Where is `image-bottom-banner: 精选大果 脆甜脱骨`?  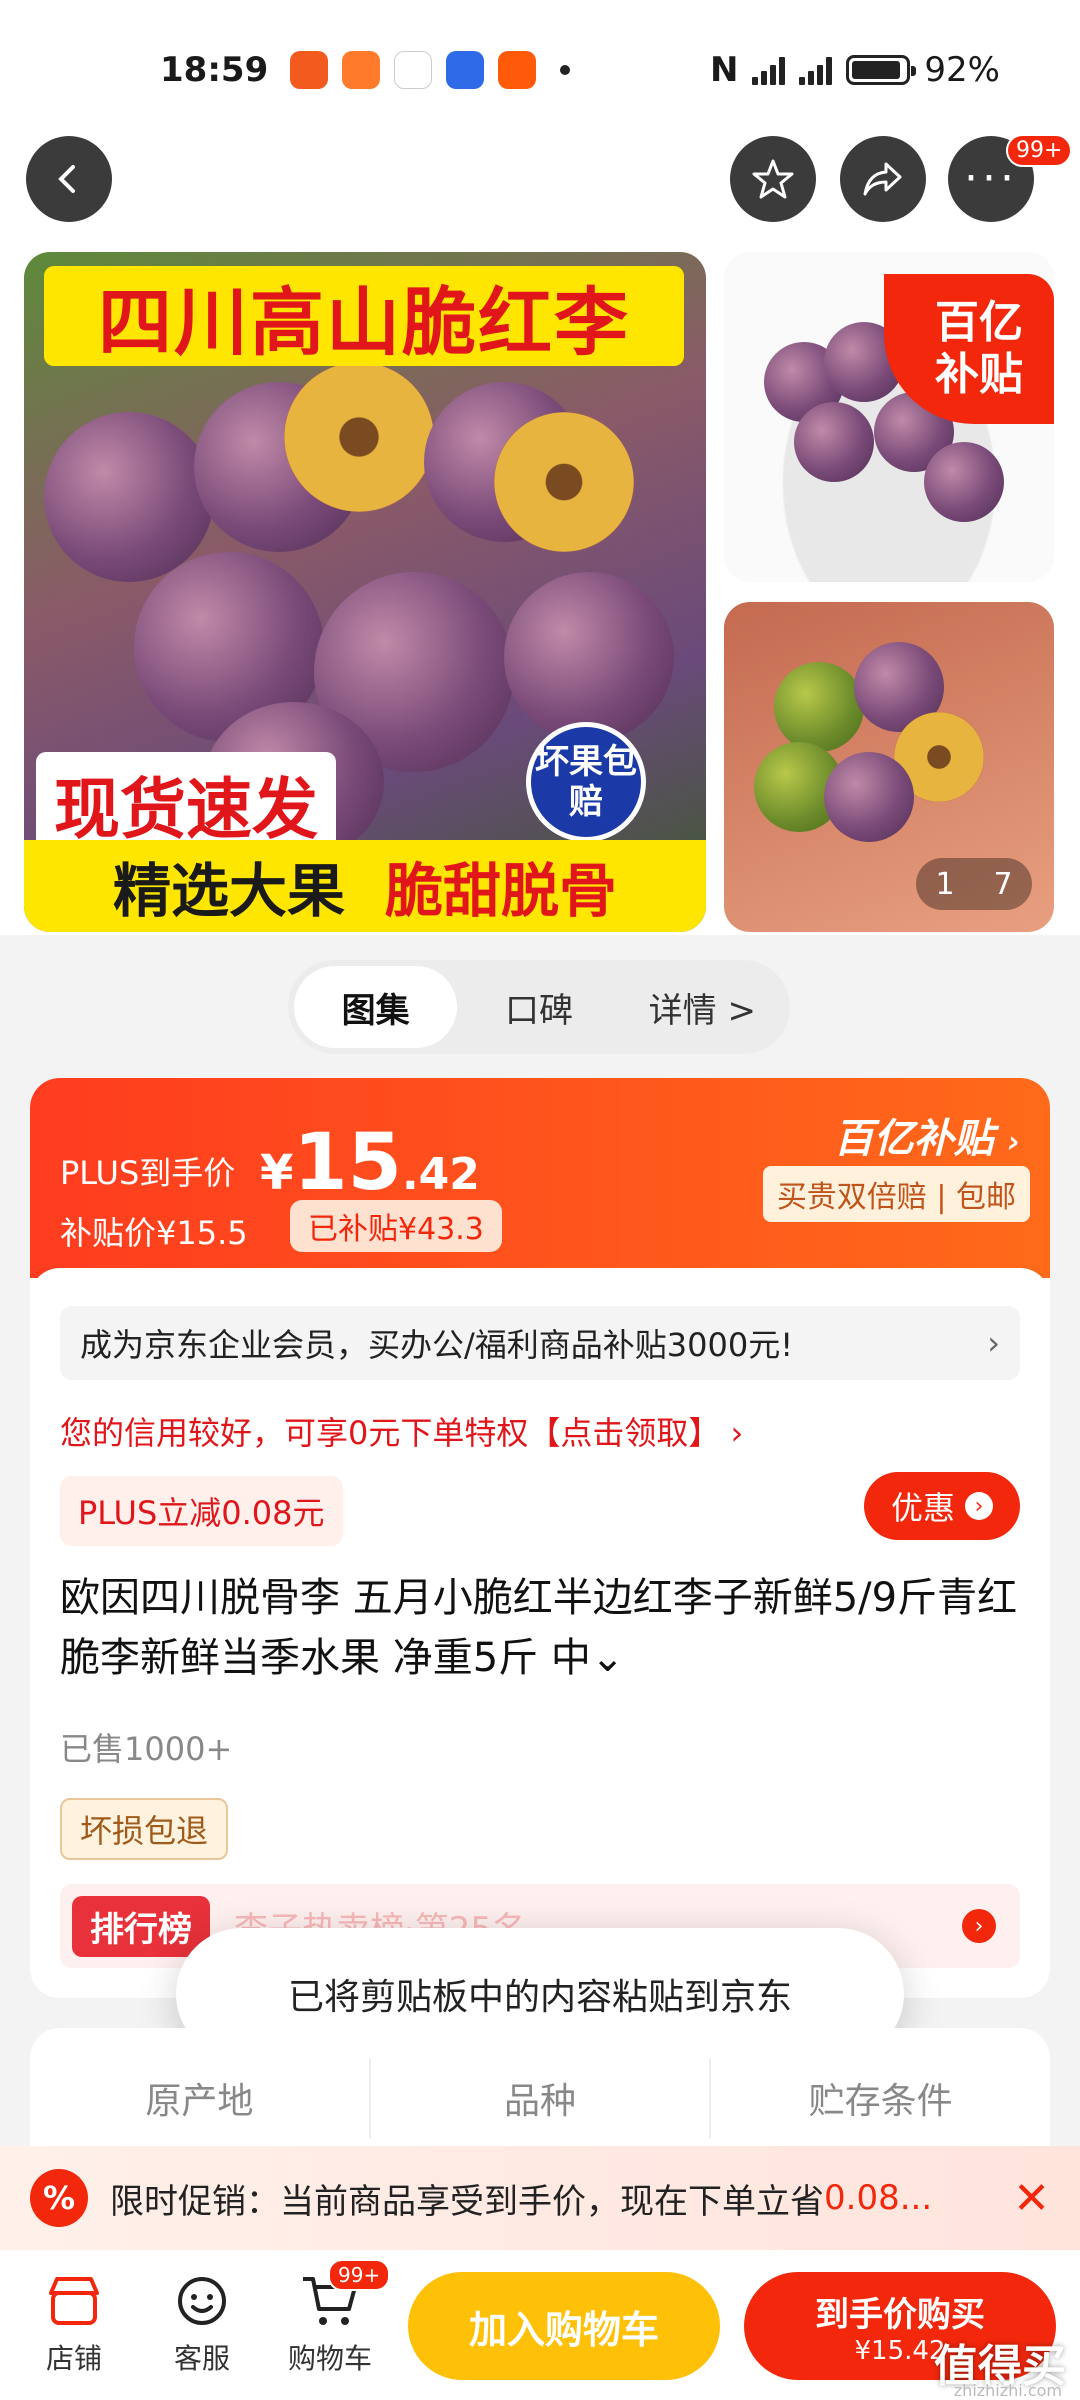 image-bottom-banner: 精选大果 脆甜脱骨 is located at coordinates (365, 886).